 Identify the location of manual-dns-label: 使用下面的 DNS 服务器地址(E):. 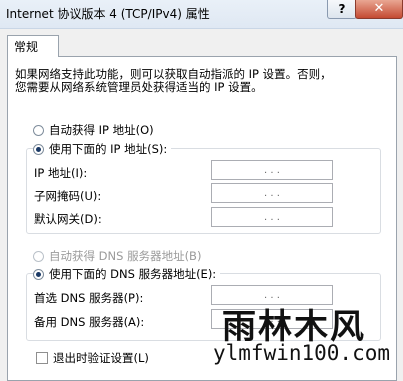
(133, 274).